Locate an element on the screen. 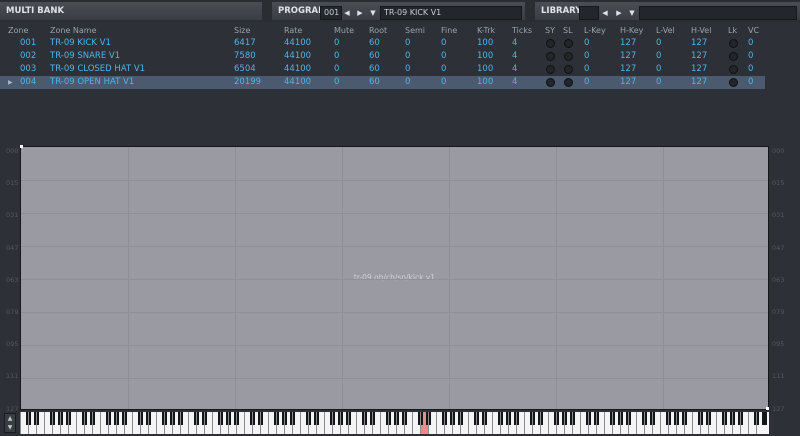 This screenshot has height=436, width=800. column-header-size: Size is located at coordinates (242, 30).